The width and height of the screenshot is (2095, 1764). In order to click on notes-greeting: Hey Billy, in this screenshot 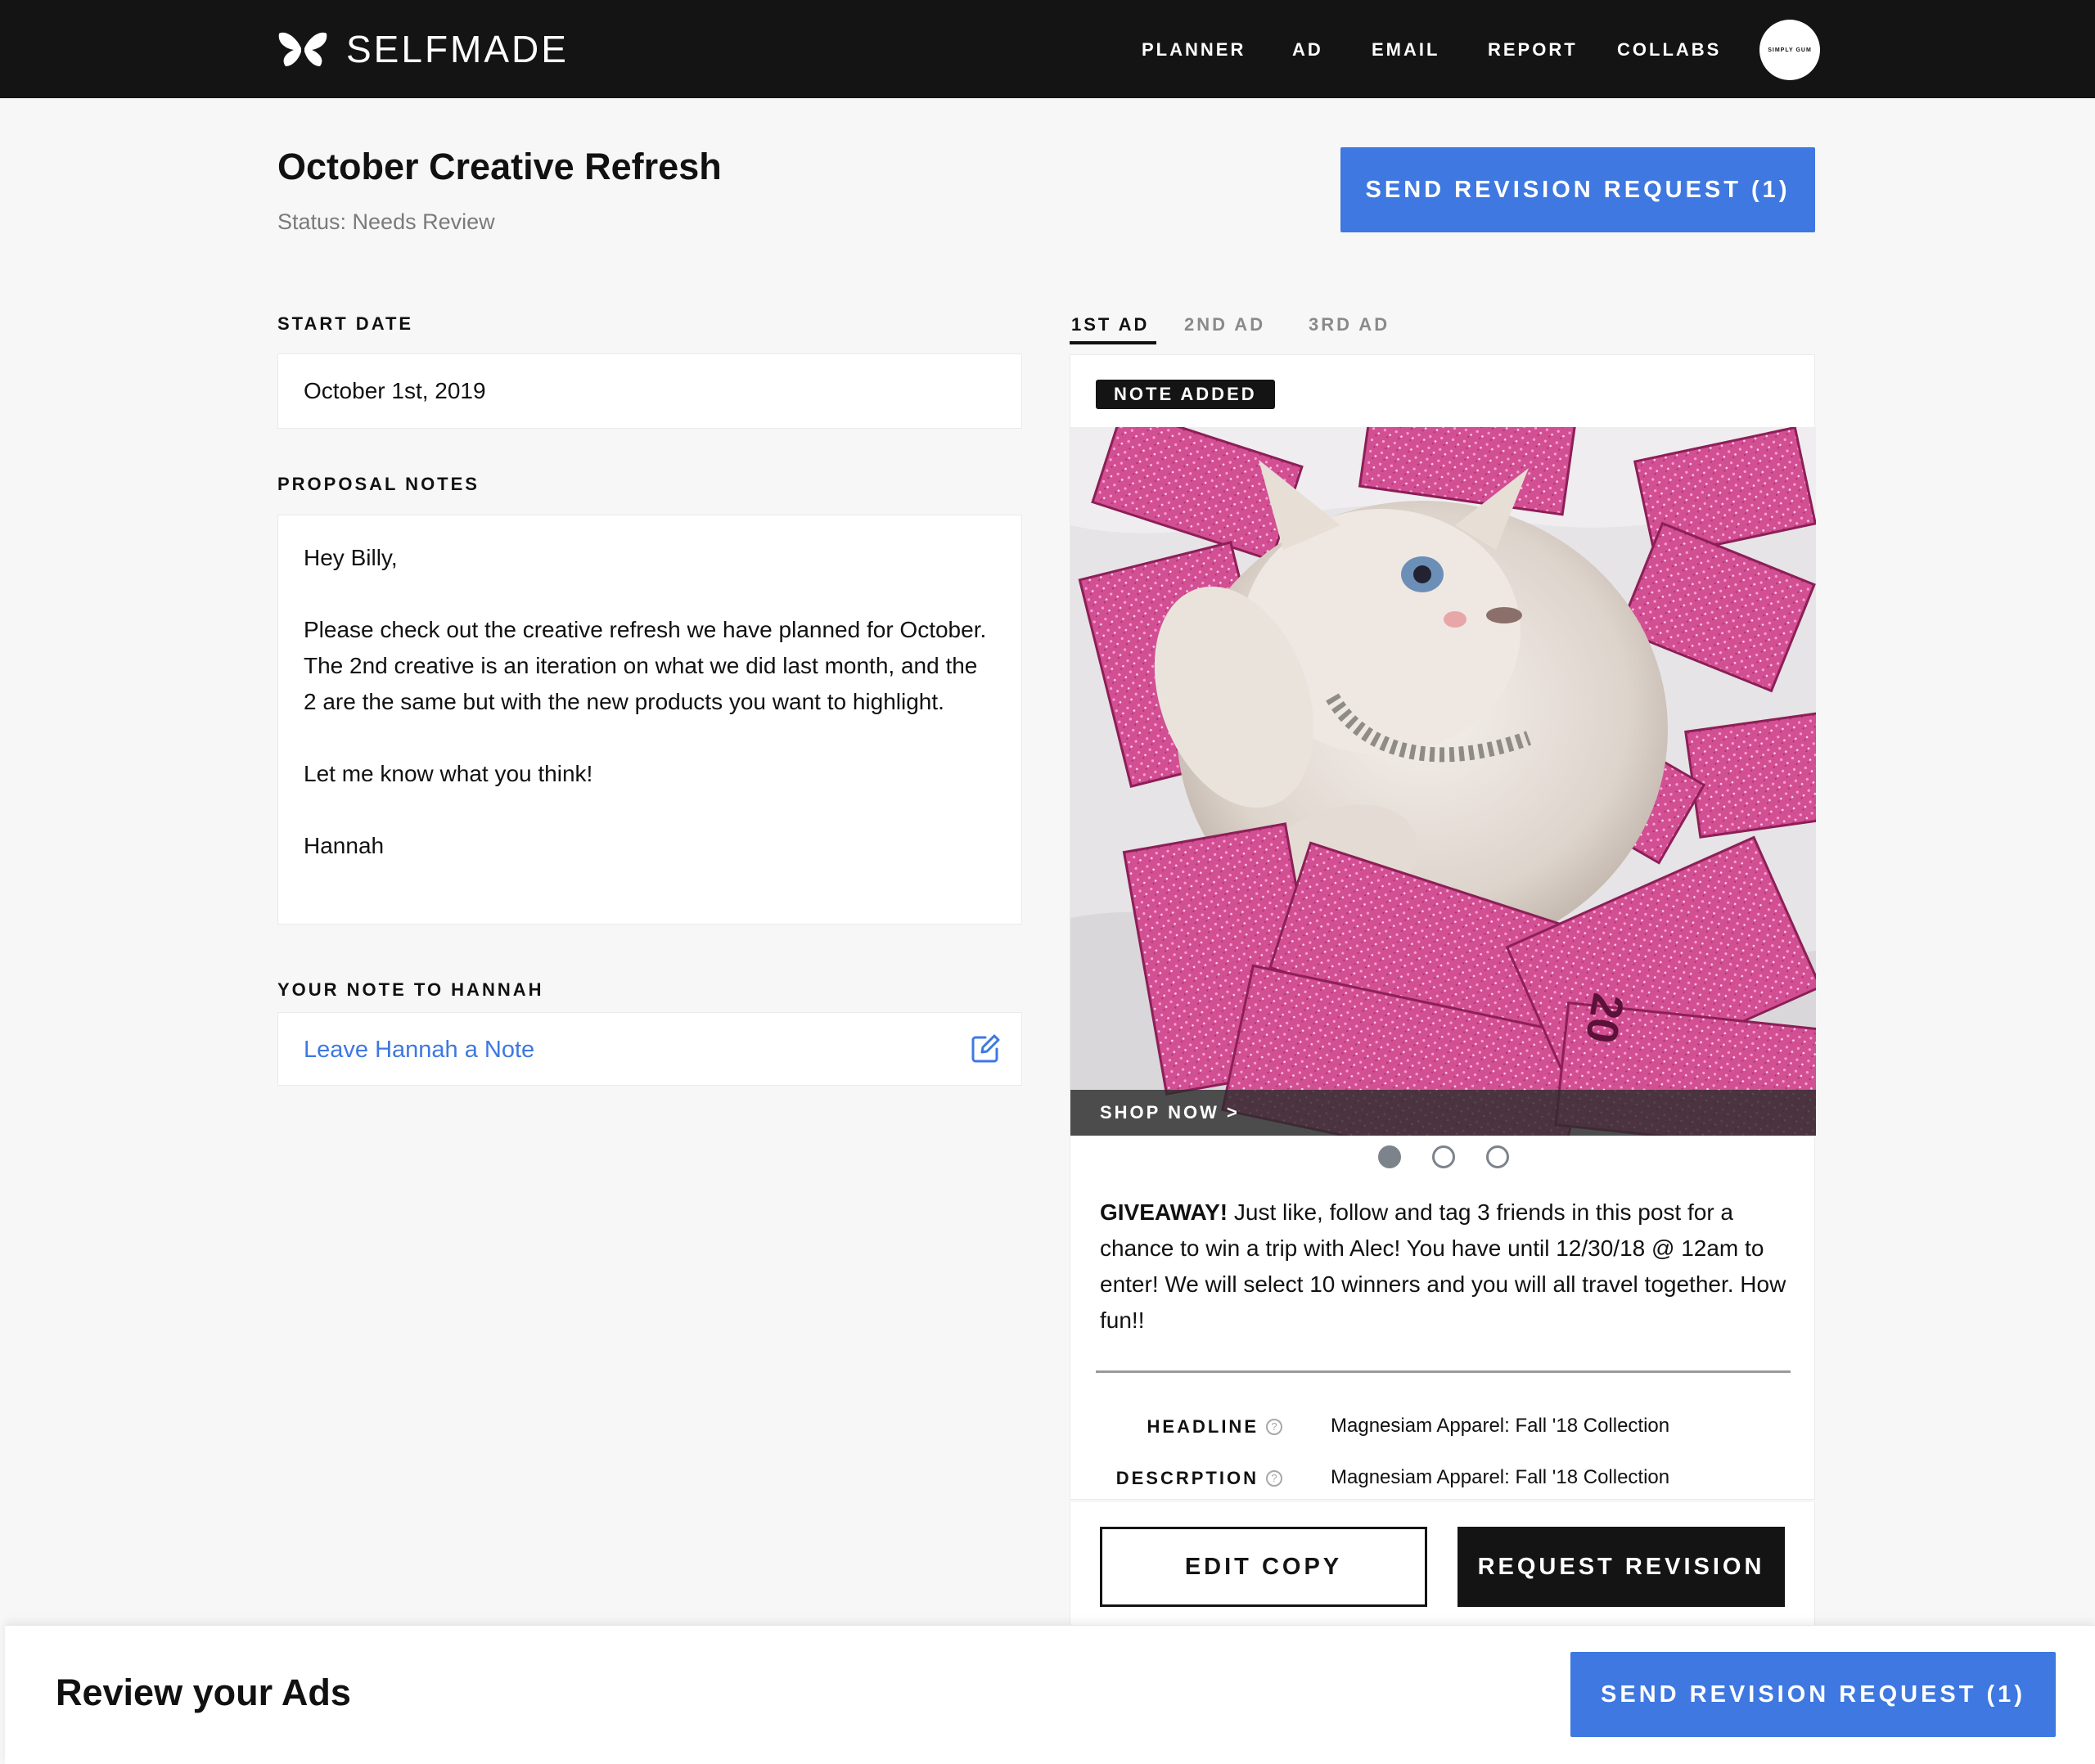, I will do `click(351, 557)`.